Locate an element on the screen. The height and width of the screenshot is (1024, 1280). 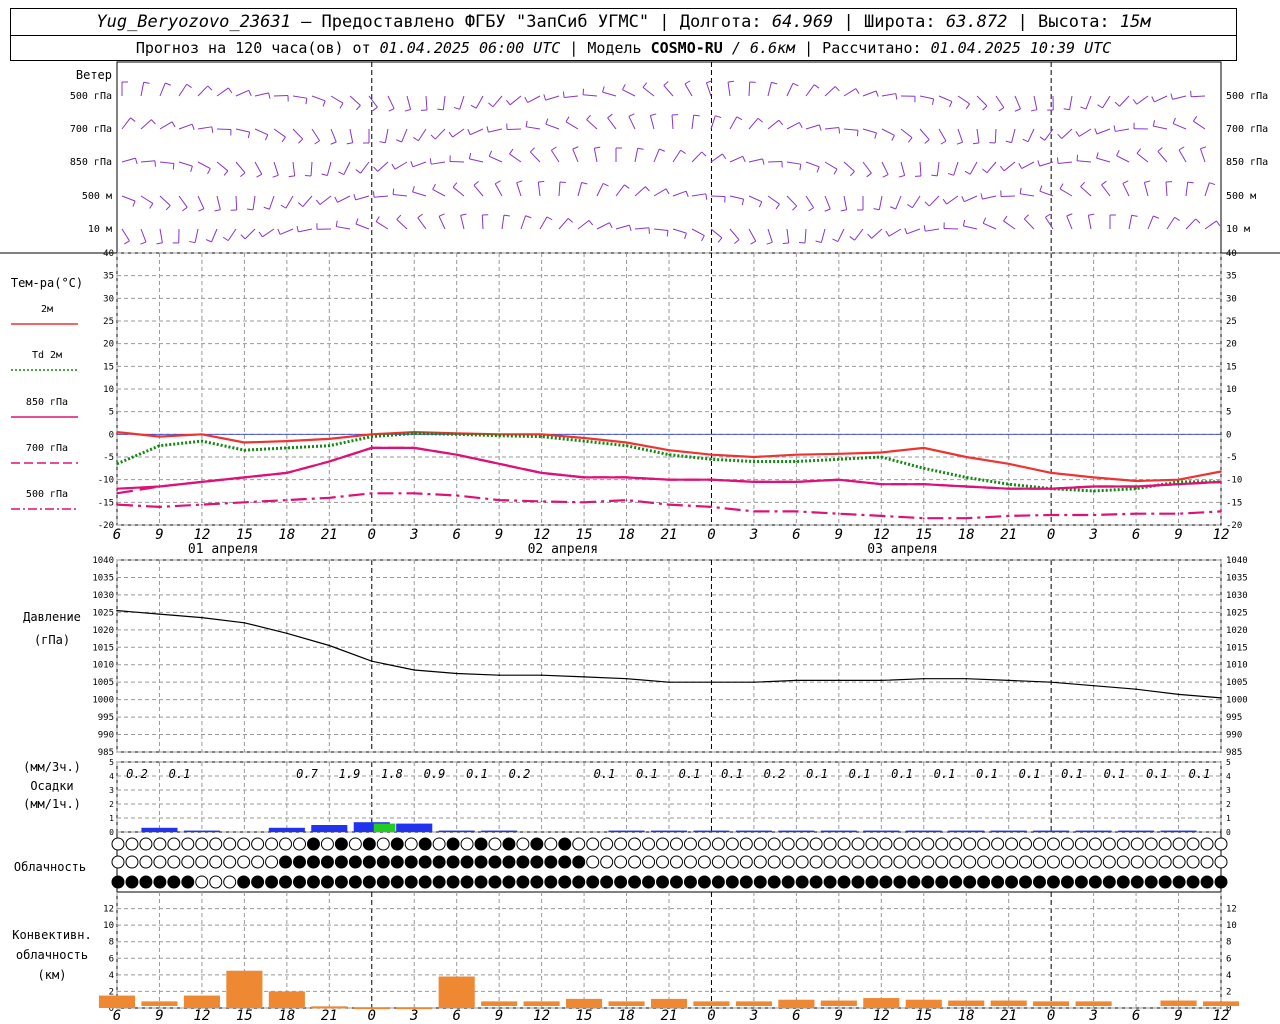
time-tick: 15 is located at coordinates (584, 535).